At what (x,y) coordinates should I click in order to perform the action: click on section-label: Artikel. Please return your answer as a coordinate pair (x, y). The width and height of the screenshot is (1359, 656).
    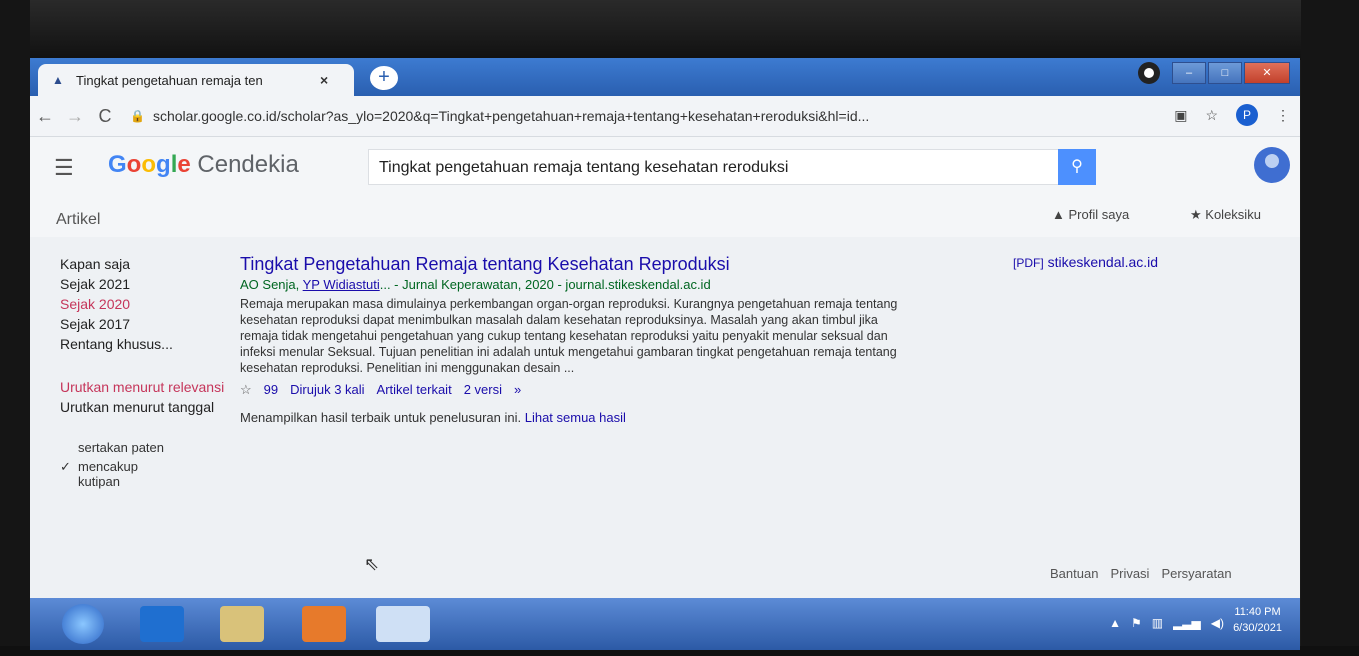
    Looking at the image, I should click on (78, 219).